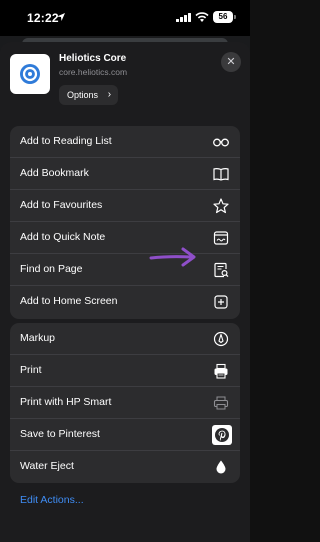  I want to click on glasses-icon, so click(221, 142).